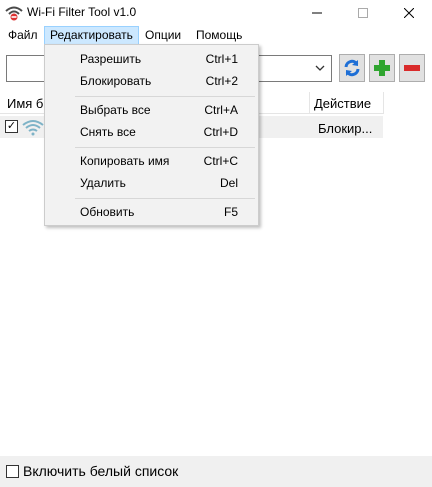 Image resolution: width=432 pixels, height=487 pixels. What do you see at coordinates (221, 81) in the screenshot?
I see `shortcut-label: Ctrl+2` at bounding box center [221, 81].